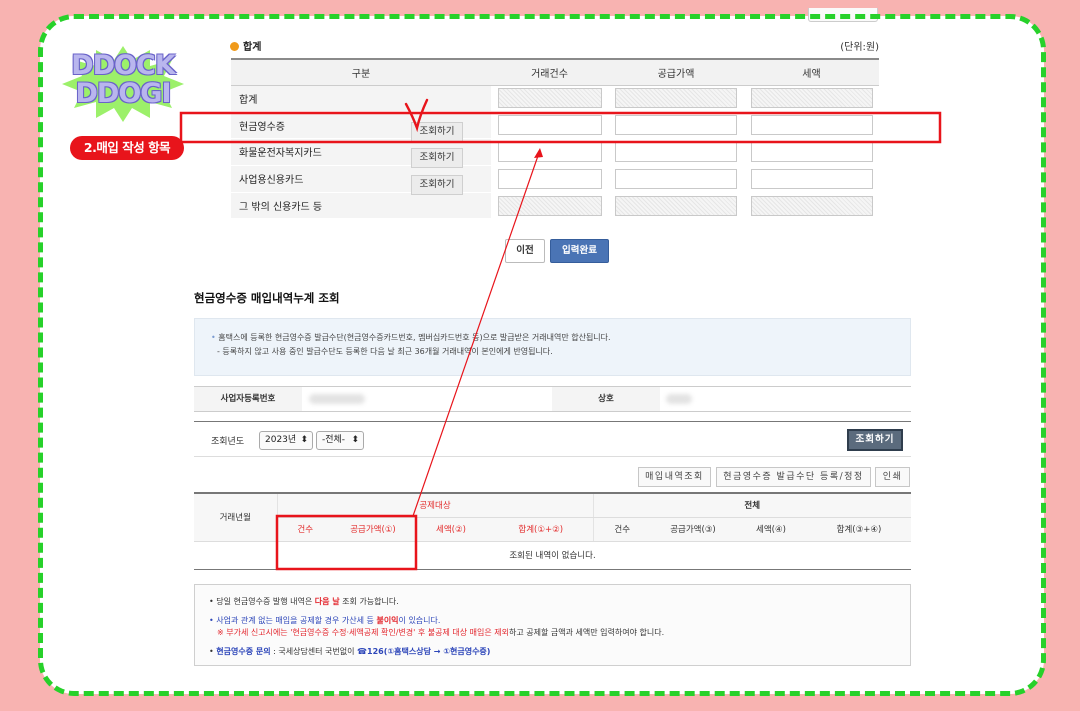  Describe the element at coordinates (127, 148) in the screenshot. I see `step-pill: 2.매입 작성 항목` at that location.